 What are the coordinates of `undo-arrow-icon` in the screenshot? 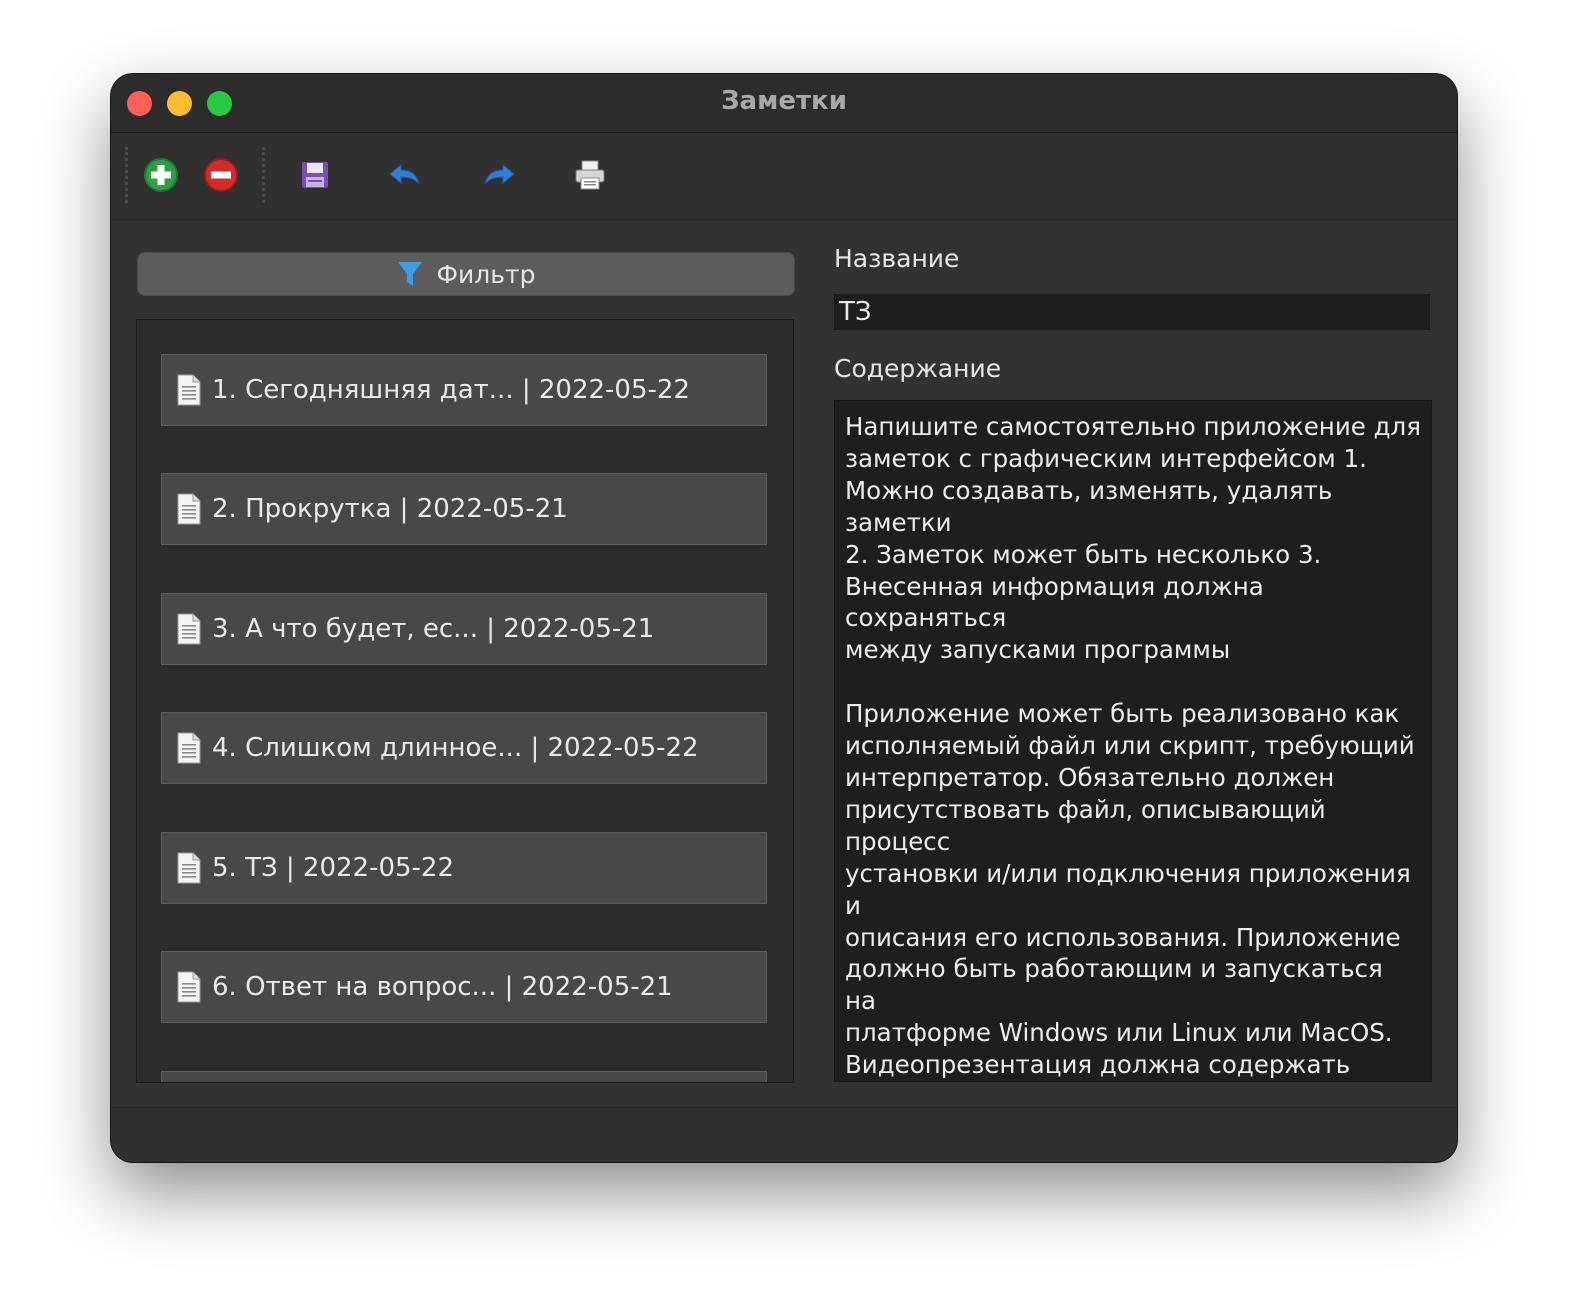 It's located at (404, 174).